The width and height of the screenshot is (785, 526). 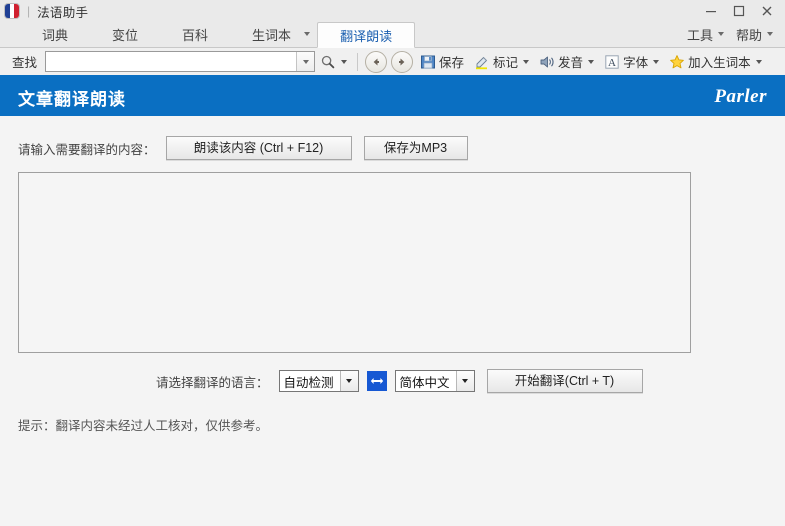 I want to click on tab-dictionary: 词典, so click(x=55, y=34).